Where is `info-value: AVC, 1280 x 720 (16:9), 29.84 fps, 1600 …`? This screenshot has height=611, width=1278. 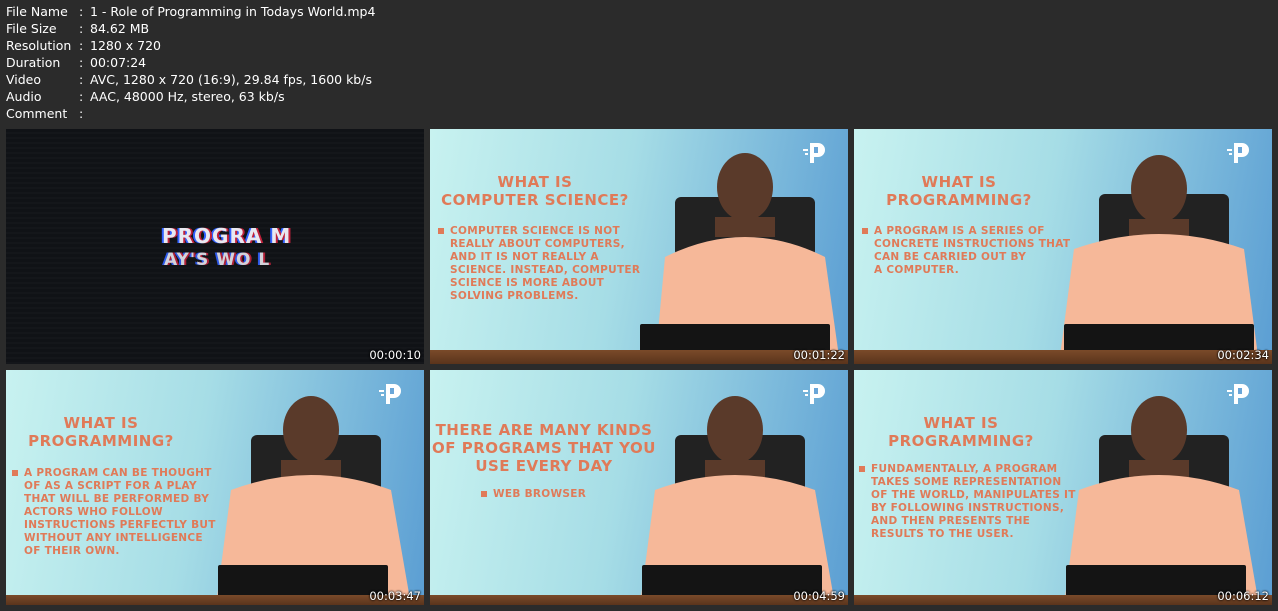
info-value: AVC, 1280 x 720 (16:9), 29.84 fps, 1600 … is located at coordinates (231, 79).